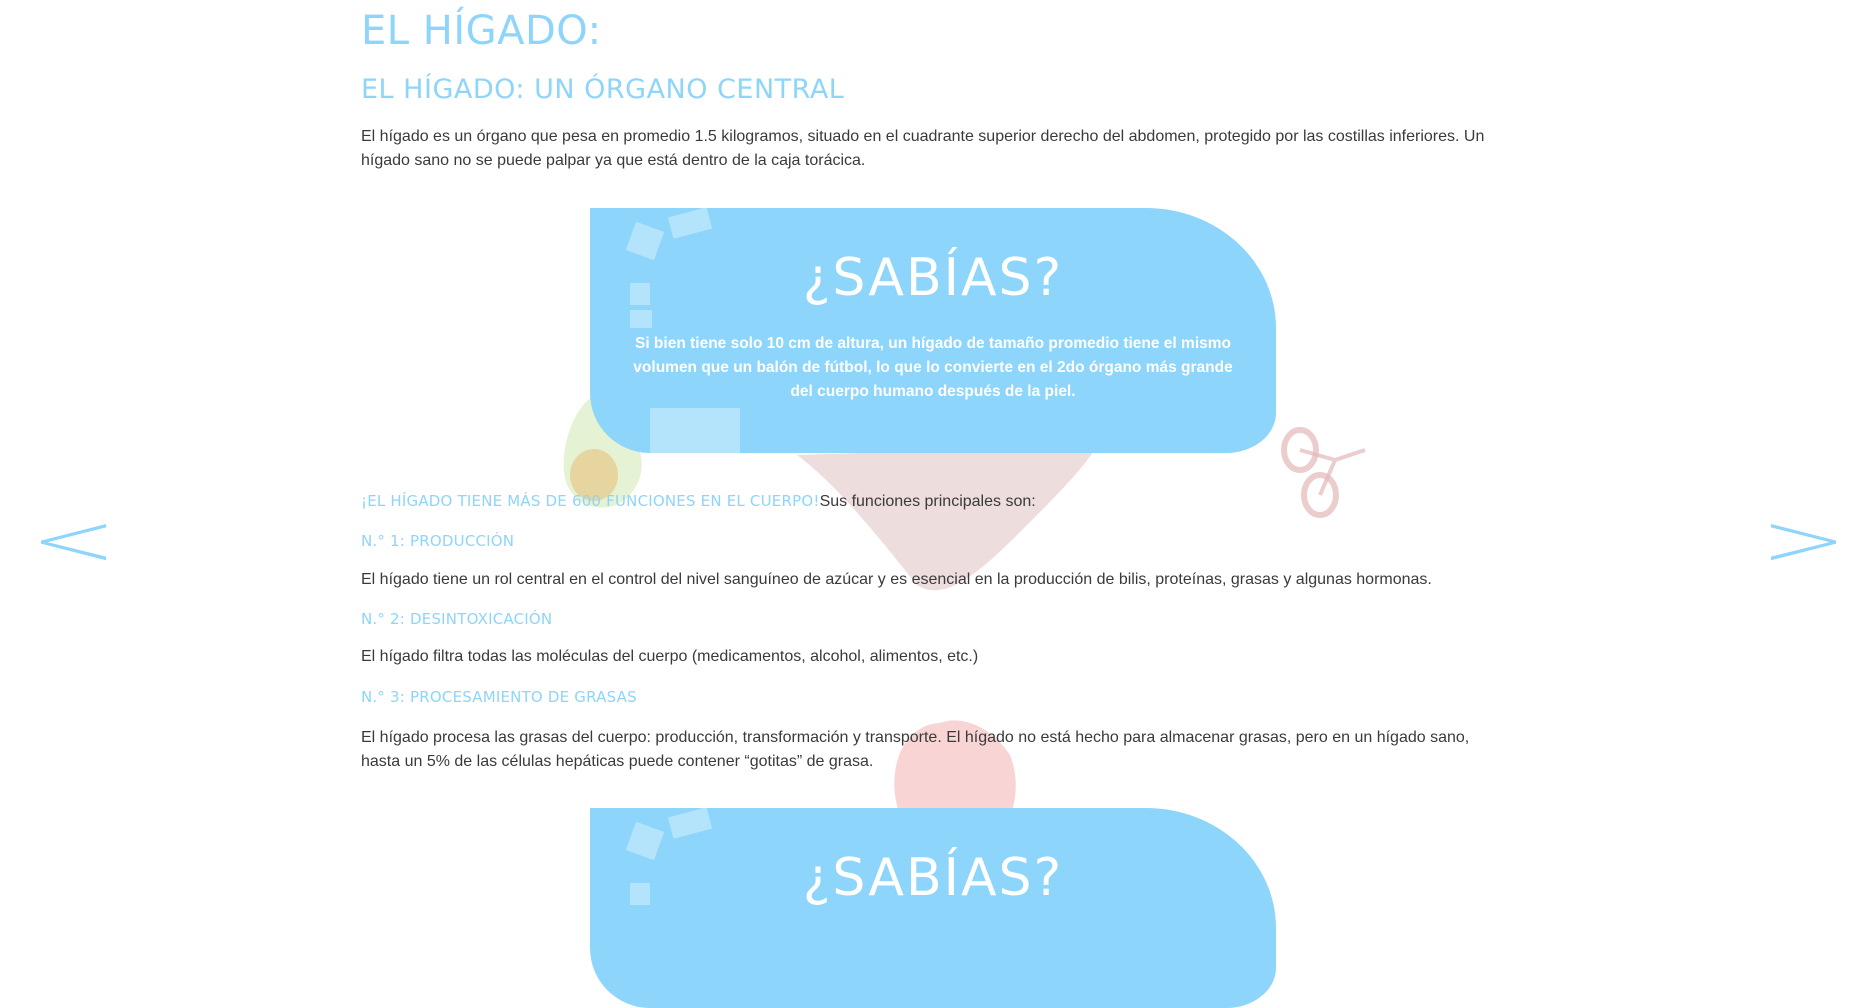  Describe the element at coordinates (1323, 472) in the screenshot. I see `bicycle-illustration` at that location.